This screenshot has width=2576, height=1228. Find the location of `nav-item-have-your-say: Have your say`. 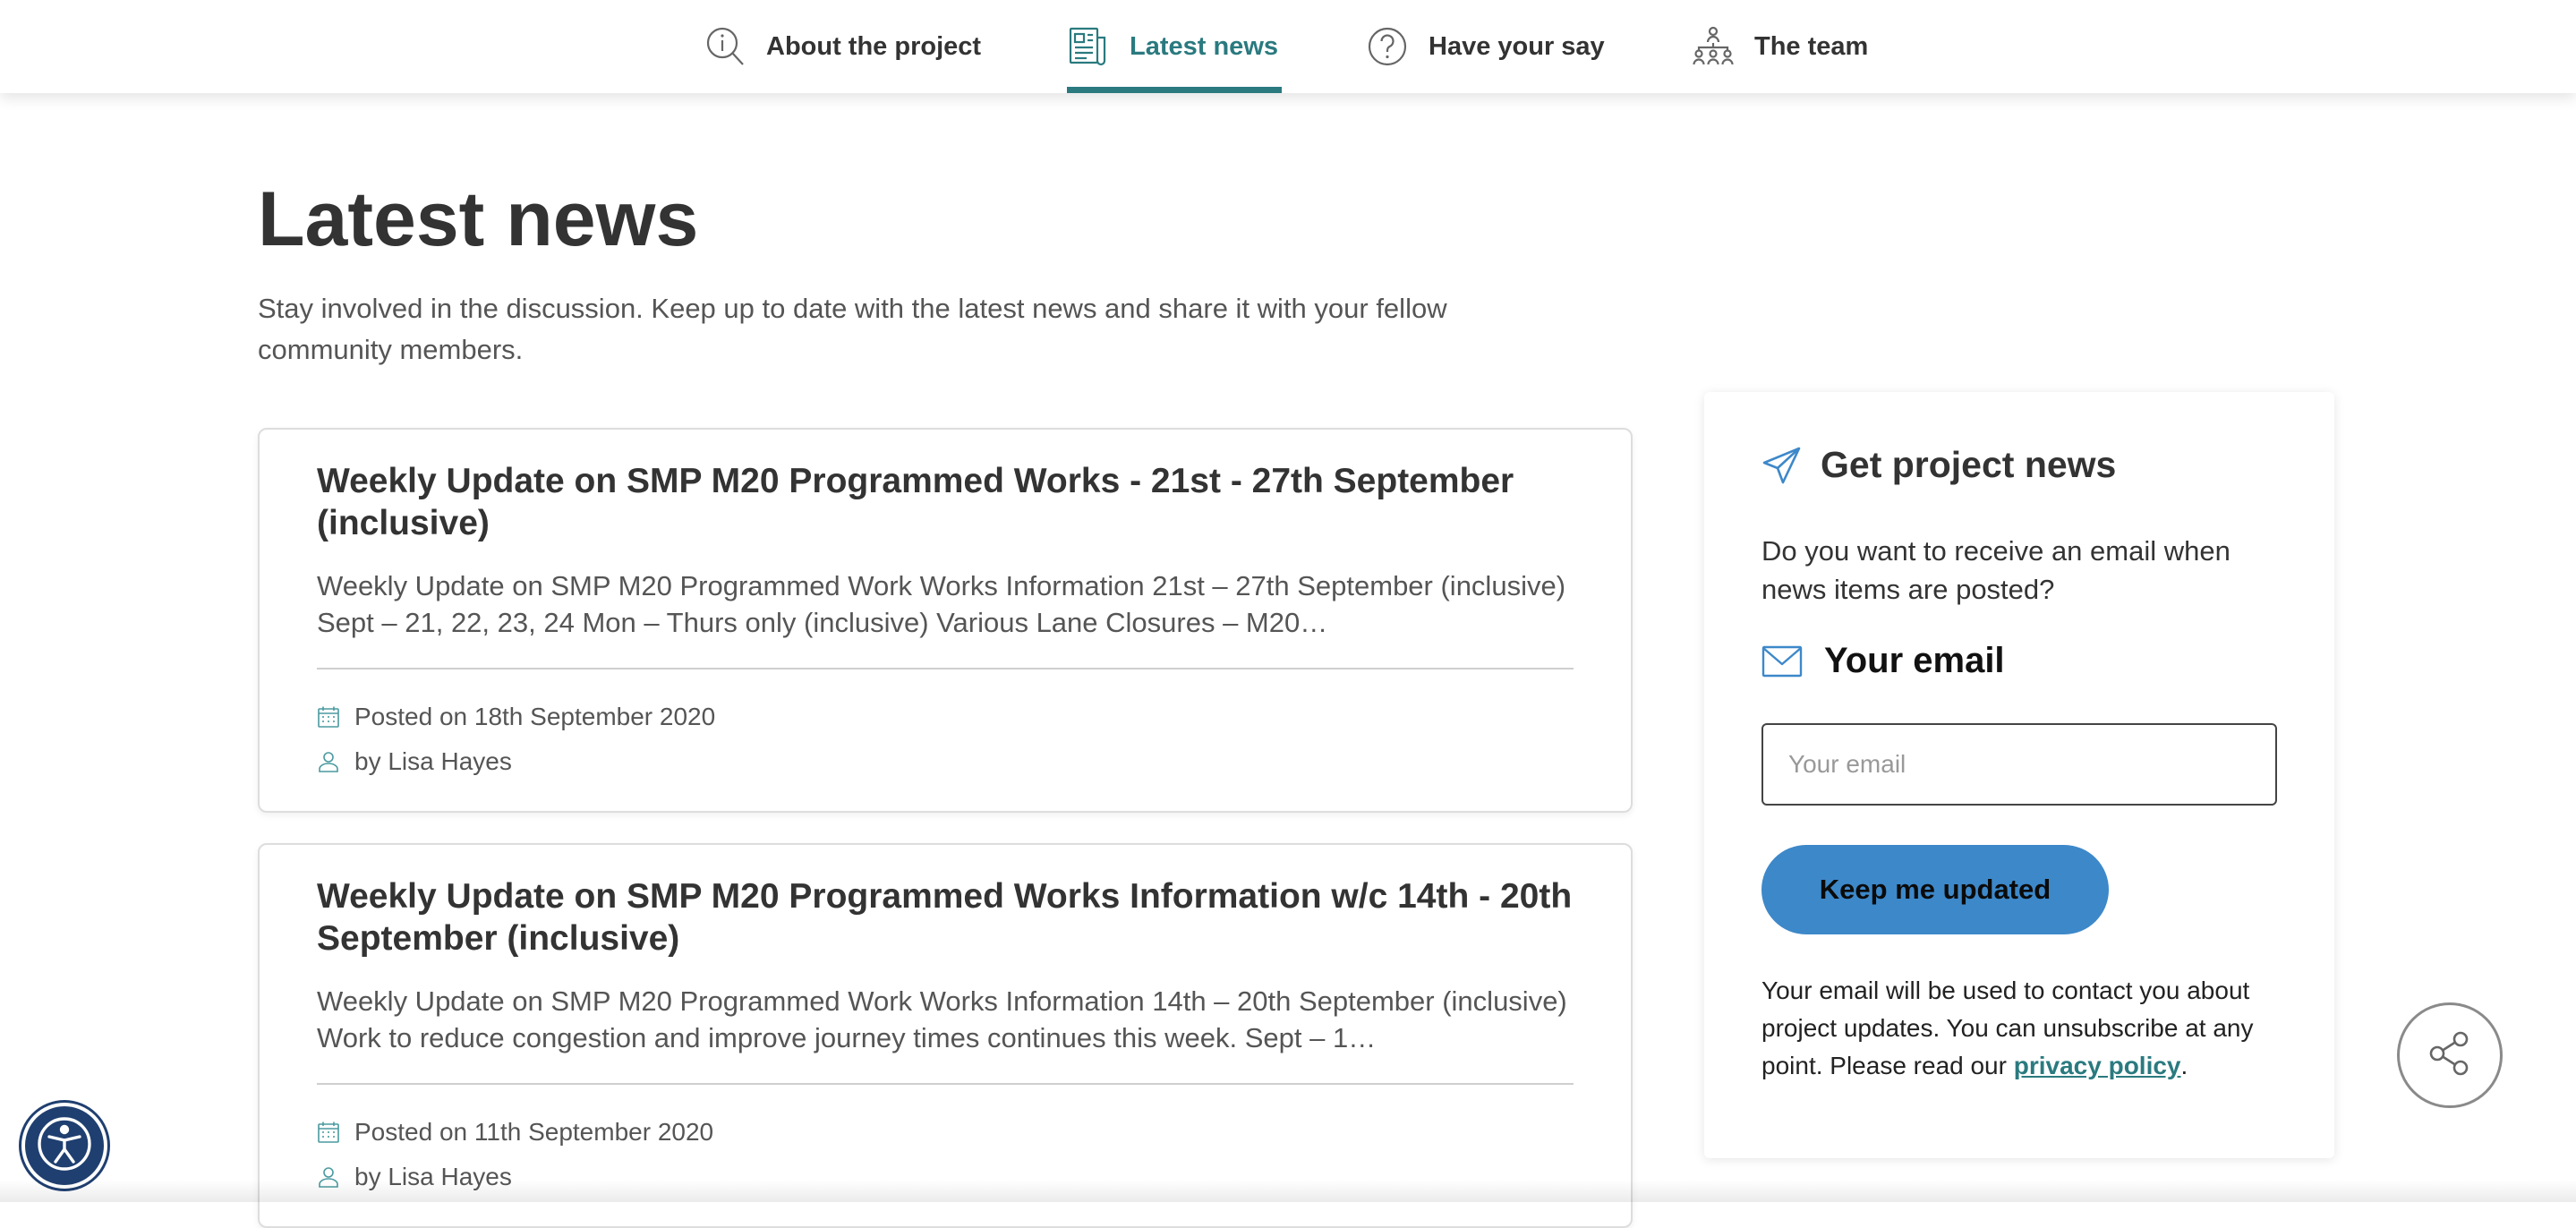

nav-item-have-your-say: Have your say is located at coordinates (1485, 46).